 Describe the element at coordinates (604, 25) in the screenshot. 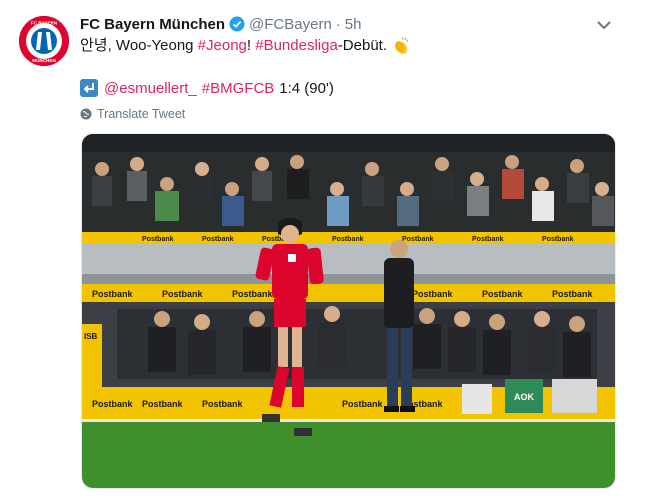

I see `chevron-down-icon` at that location.